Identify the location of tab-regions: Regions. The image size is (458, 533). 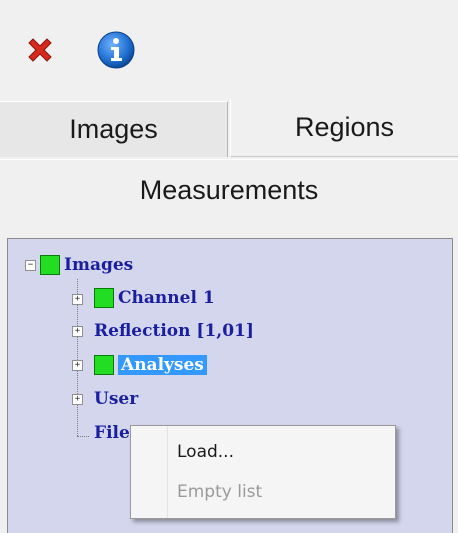
(344, 128).